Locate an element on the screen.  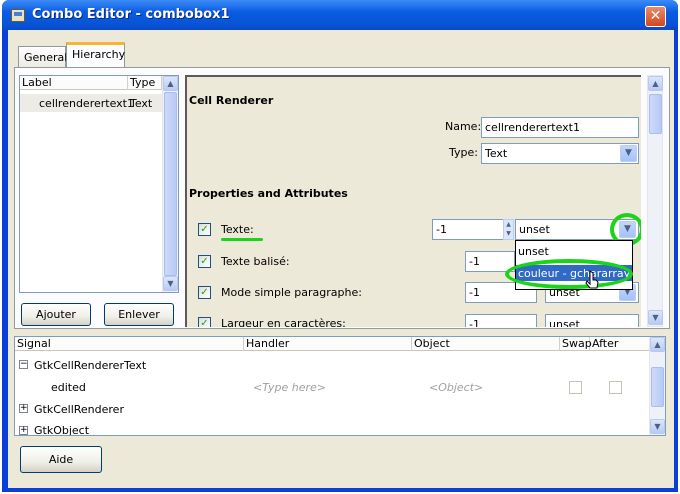
table-row: + GtkCellRenderer is located at coordinates (332, 409).